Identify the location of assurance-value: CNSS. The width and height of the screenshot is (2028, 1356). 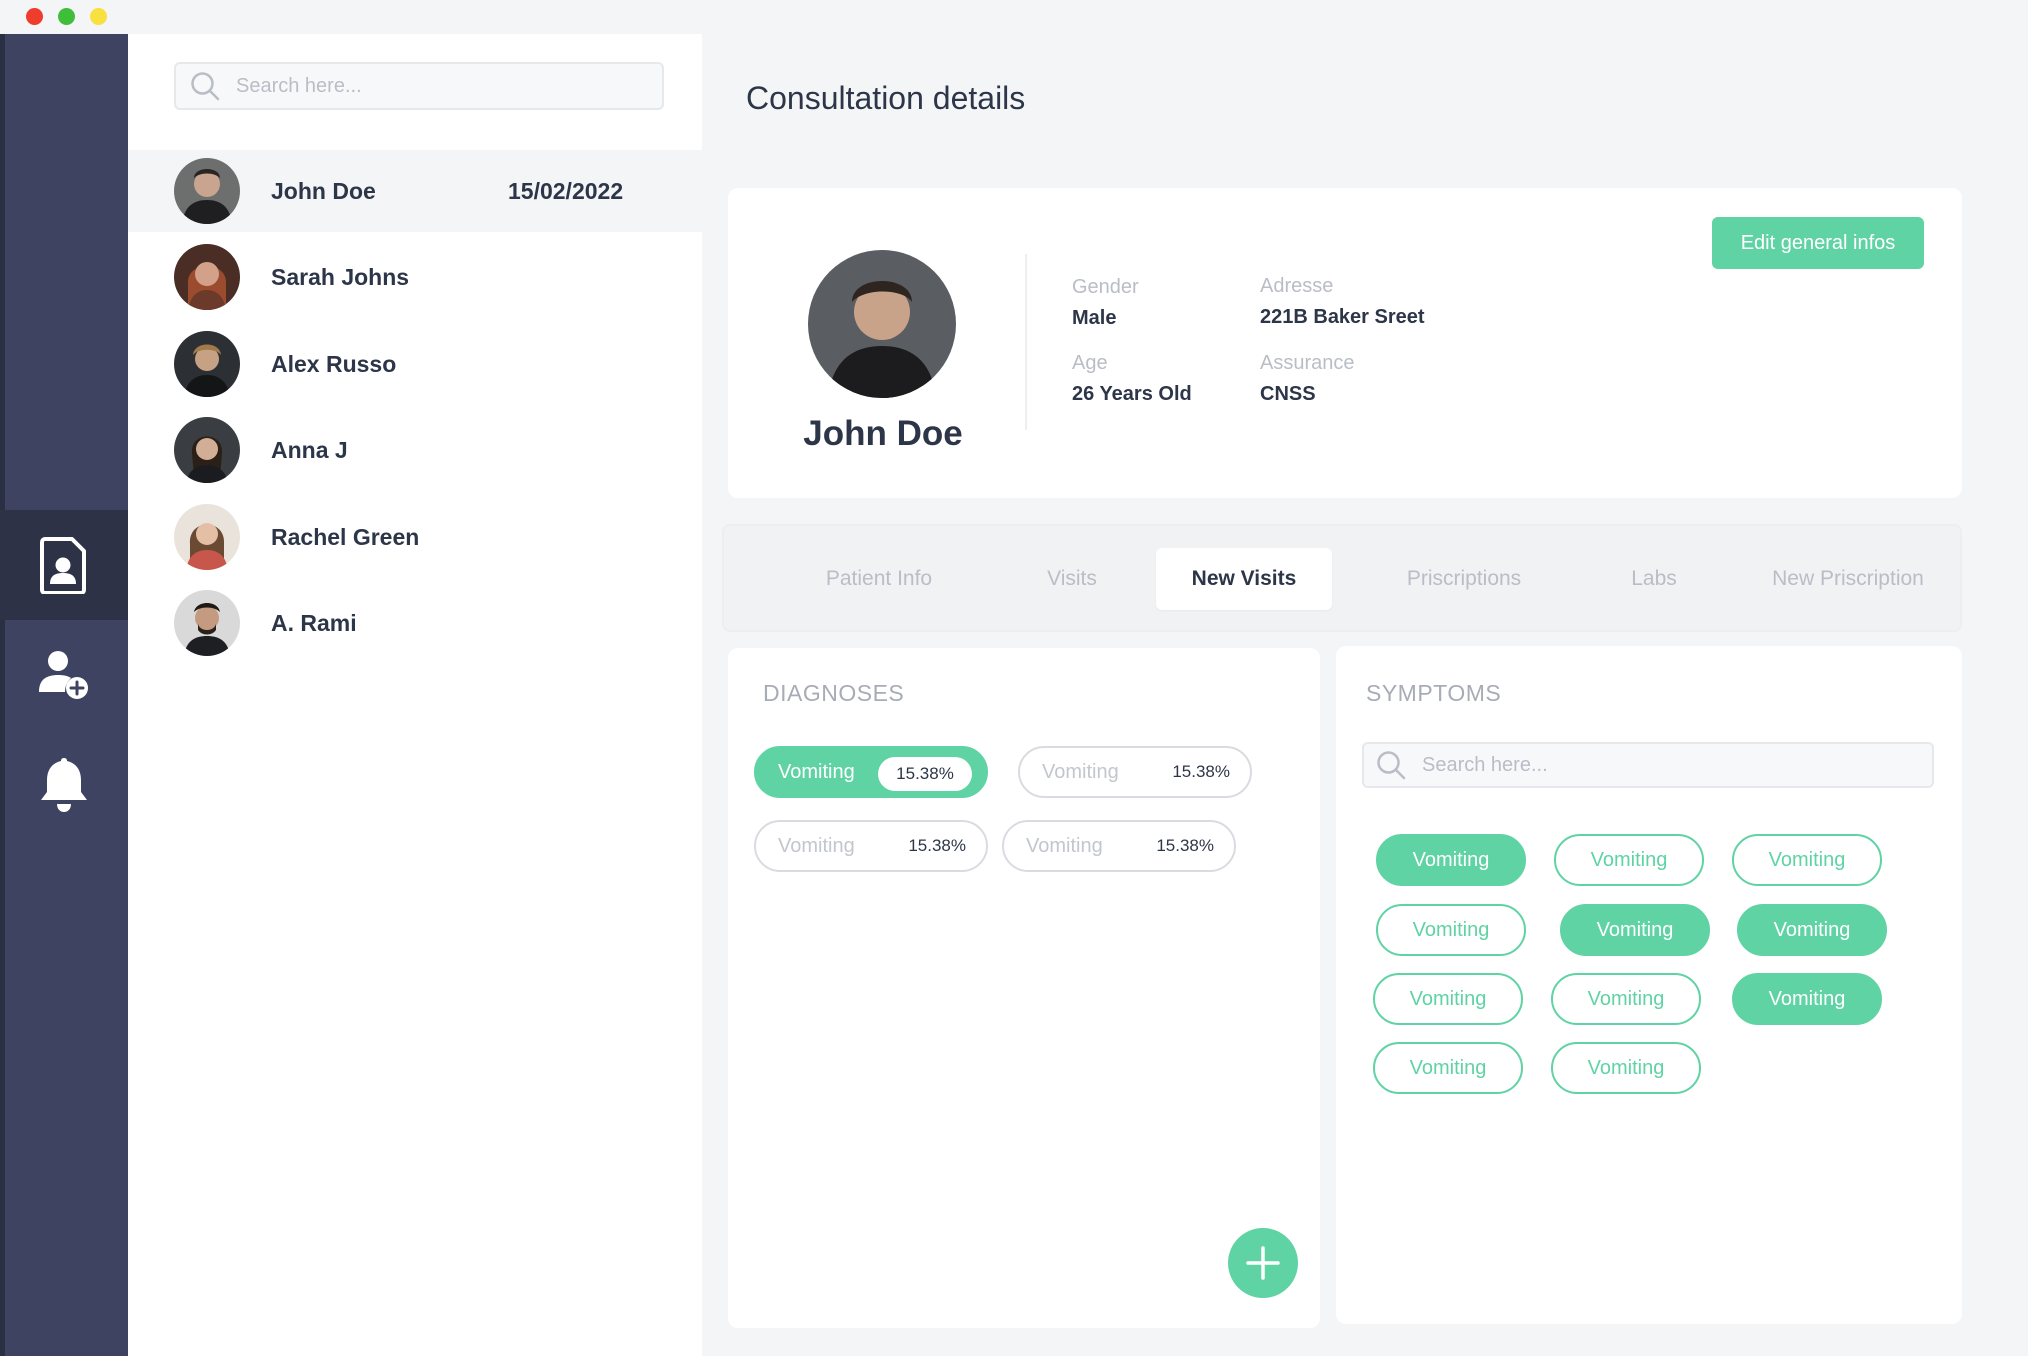
(1288, 394).